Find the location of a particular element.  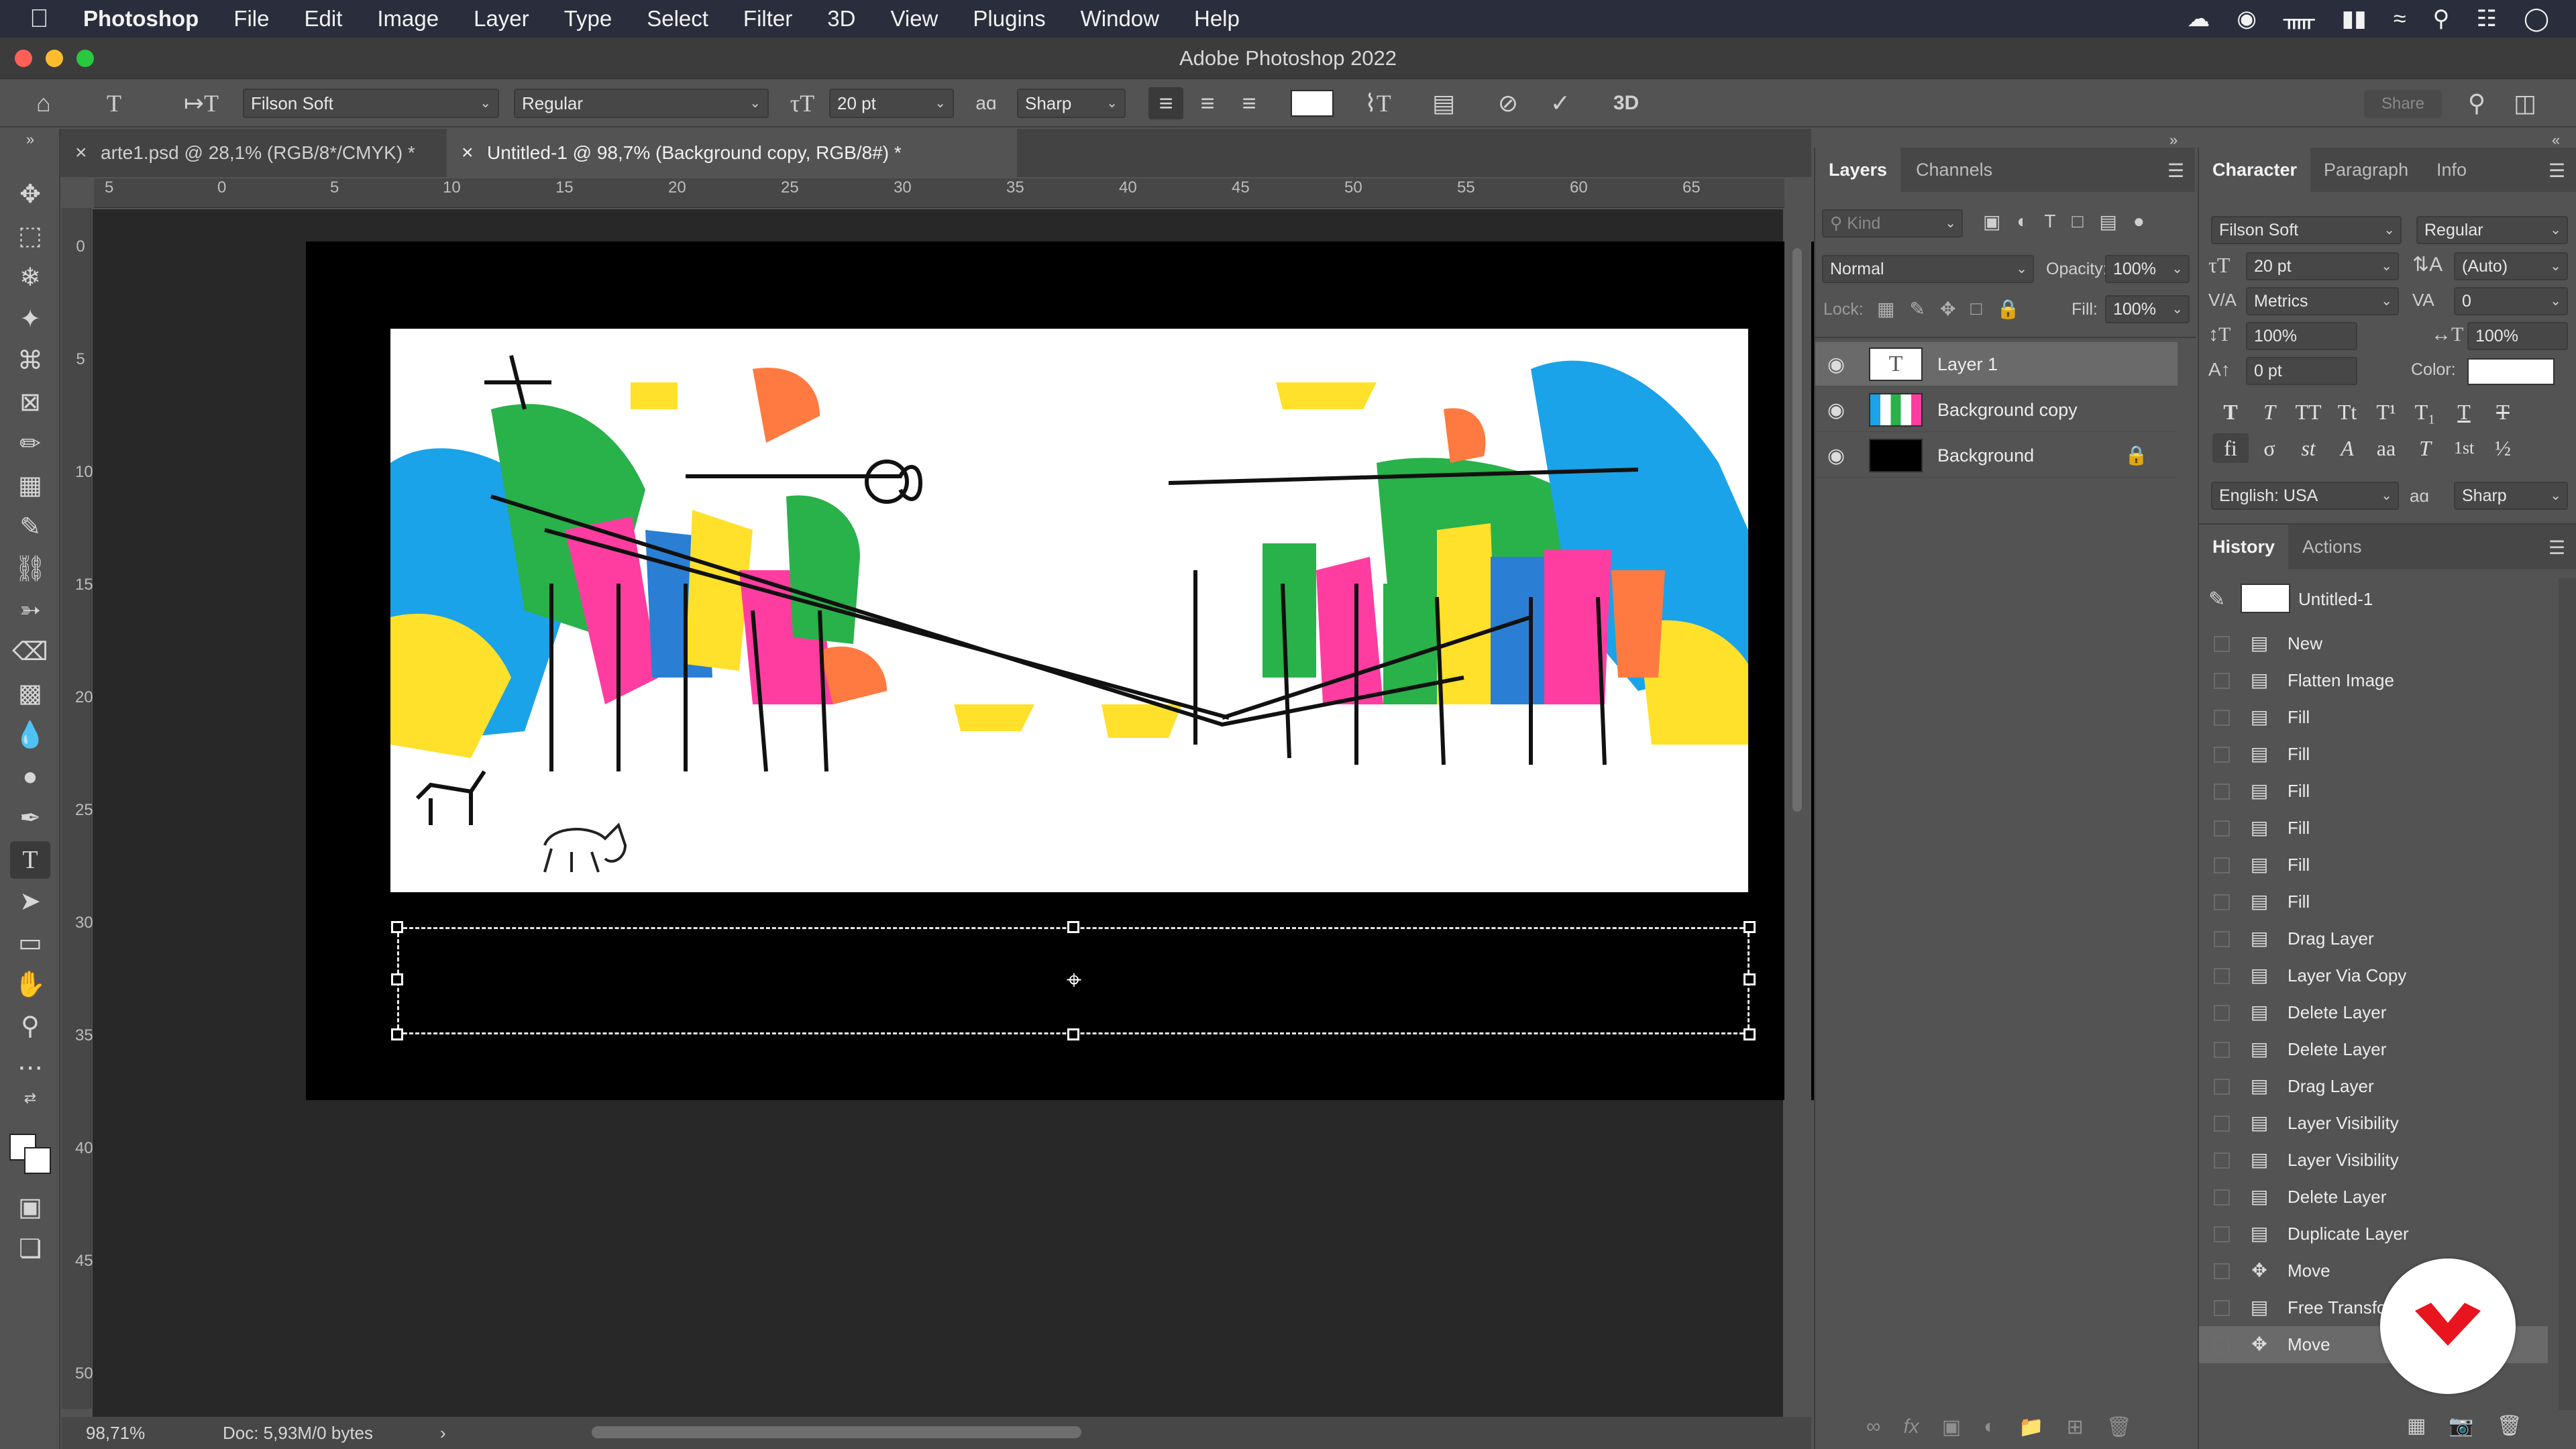

menu-image: Image is located at coordinates (408, 19).